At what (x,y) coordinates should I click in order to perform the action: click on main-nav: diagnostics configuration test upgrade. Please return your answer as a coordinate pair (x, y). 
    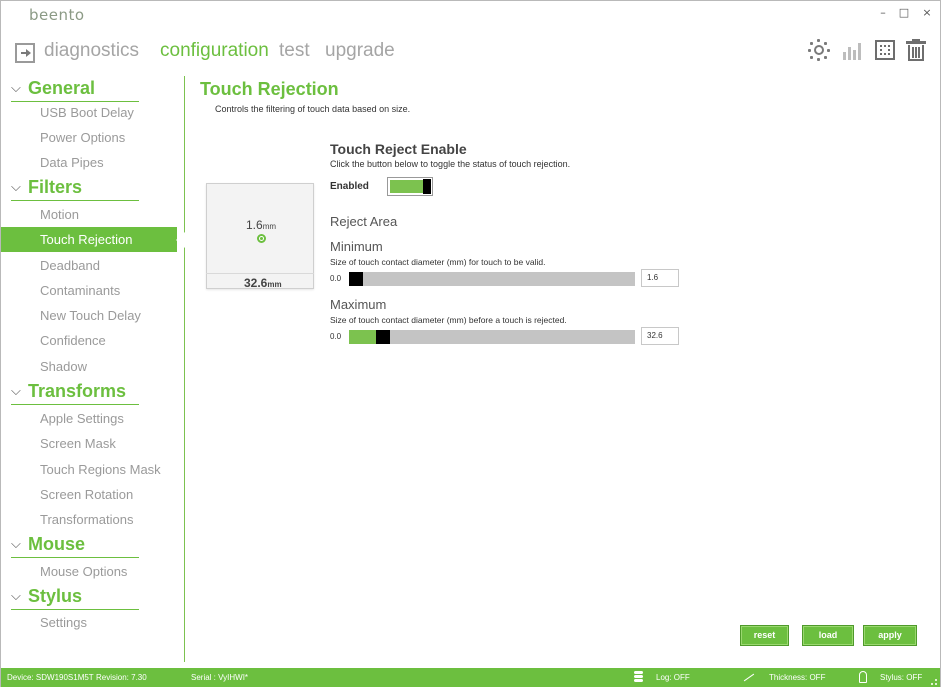
    Looking at the image, I should click on (470, 53).